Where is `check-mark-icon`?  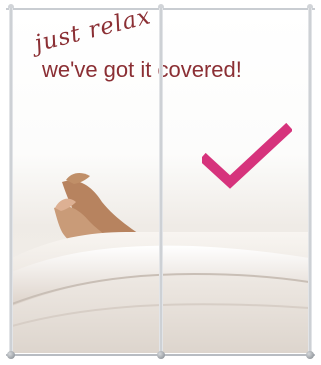
check-mark-icon is located at coordinates (247, 155).